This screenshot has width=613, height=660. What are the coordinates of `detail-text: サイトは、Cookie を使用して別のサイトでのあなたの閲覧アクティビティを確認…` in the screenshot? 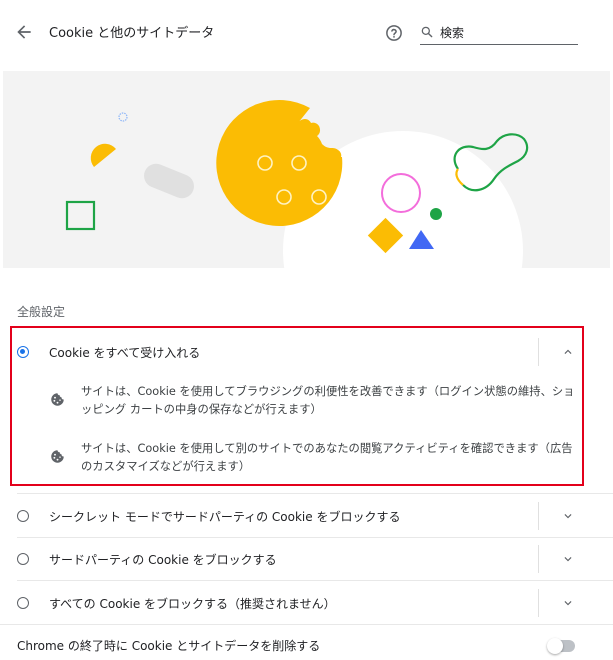 It's located at (327, 457).